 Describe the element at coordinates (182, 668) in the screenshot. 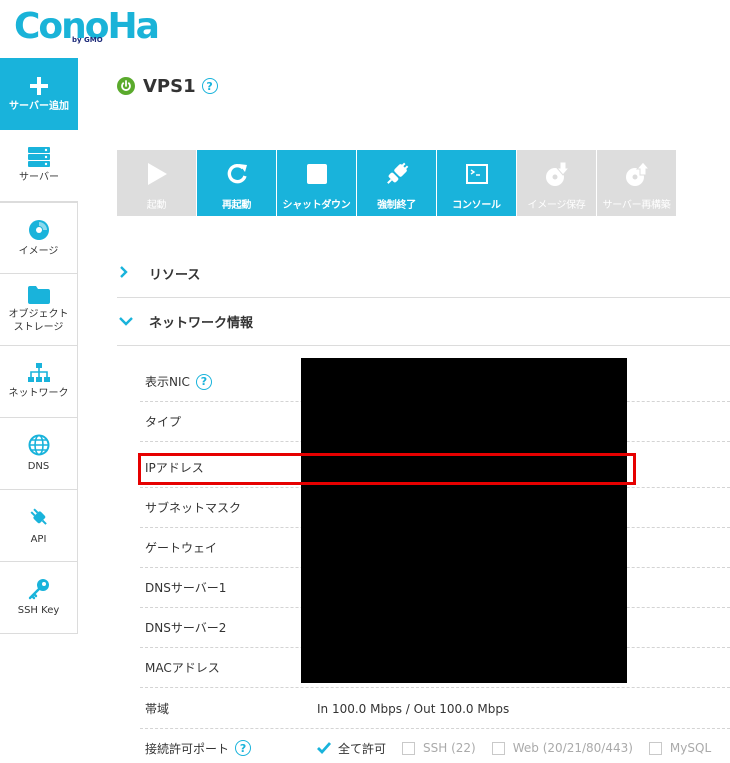

I see `mac-address-label: MACアドレス` at that location.